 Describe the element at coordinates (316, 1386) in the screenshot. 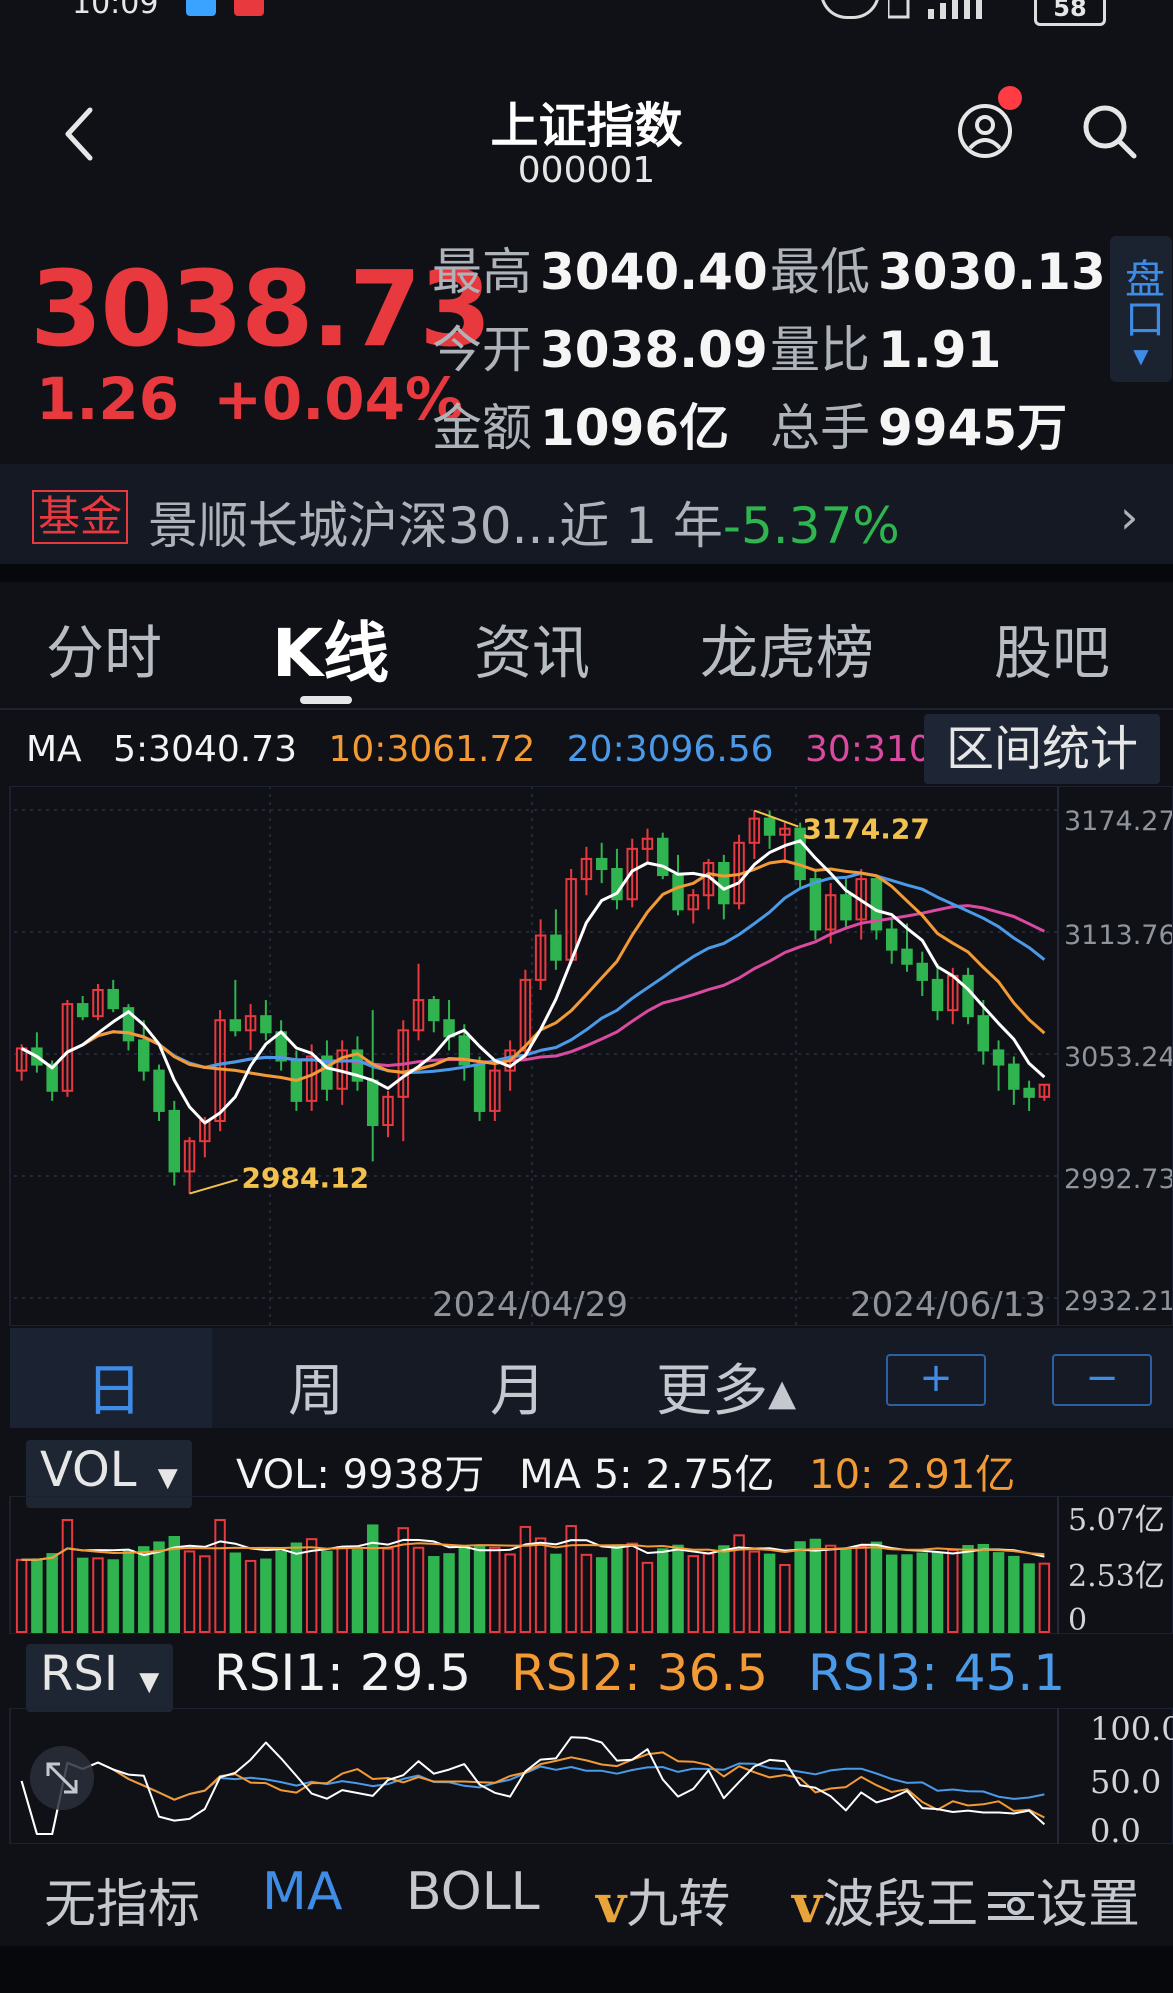

I see `period-week: 周` at that location.